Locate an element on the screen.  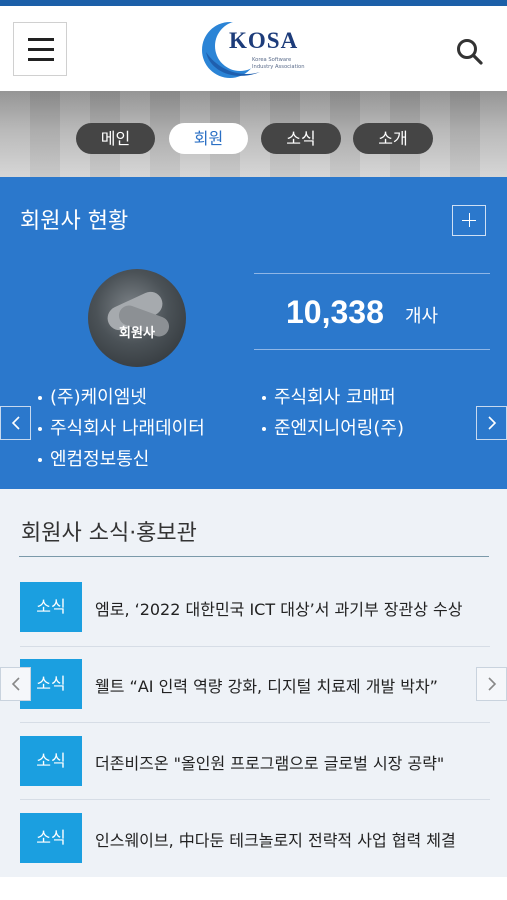
news-prev-button is located at coordinates (15, 684).